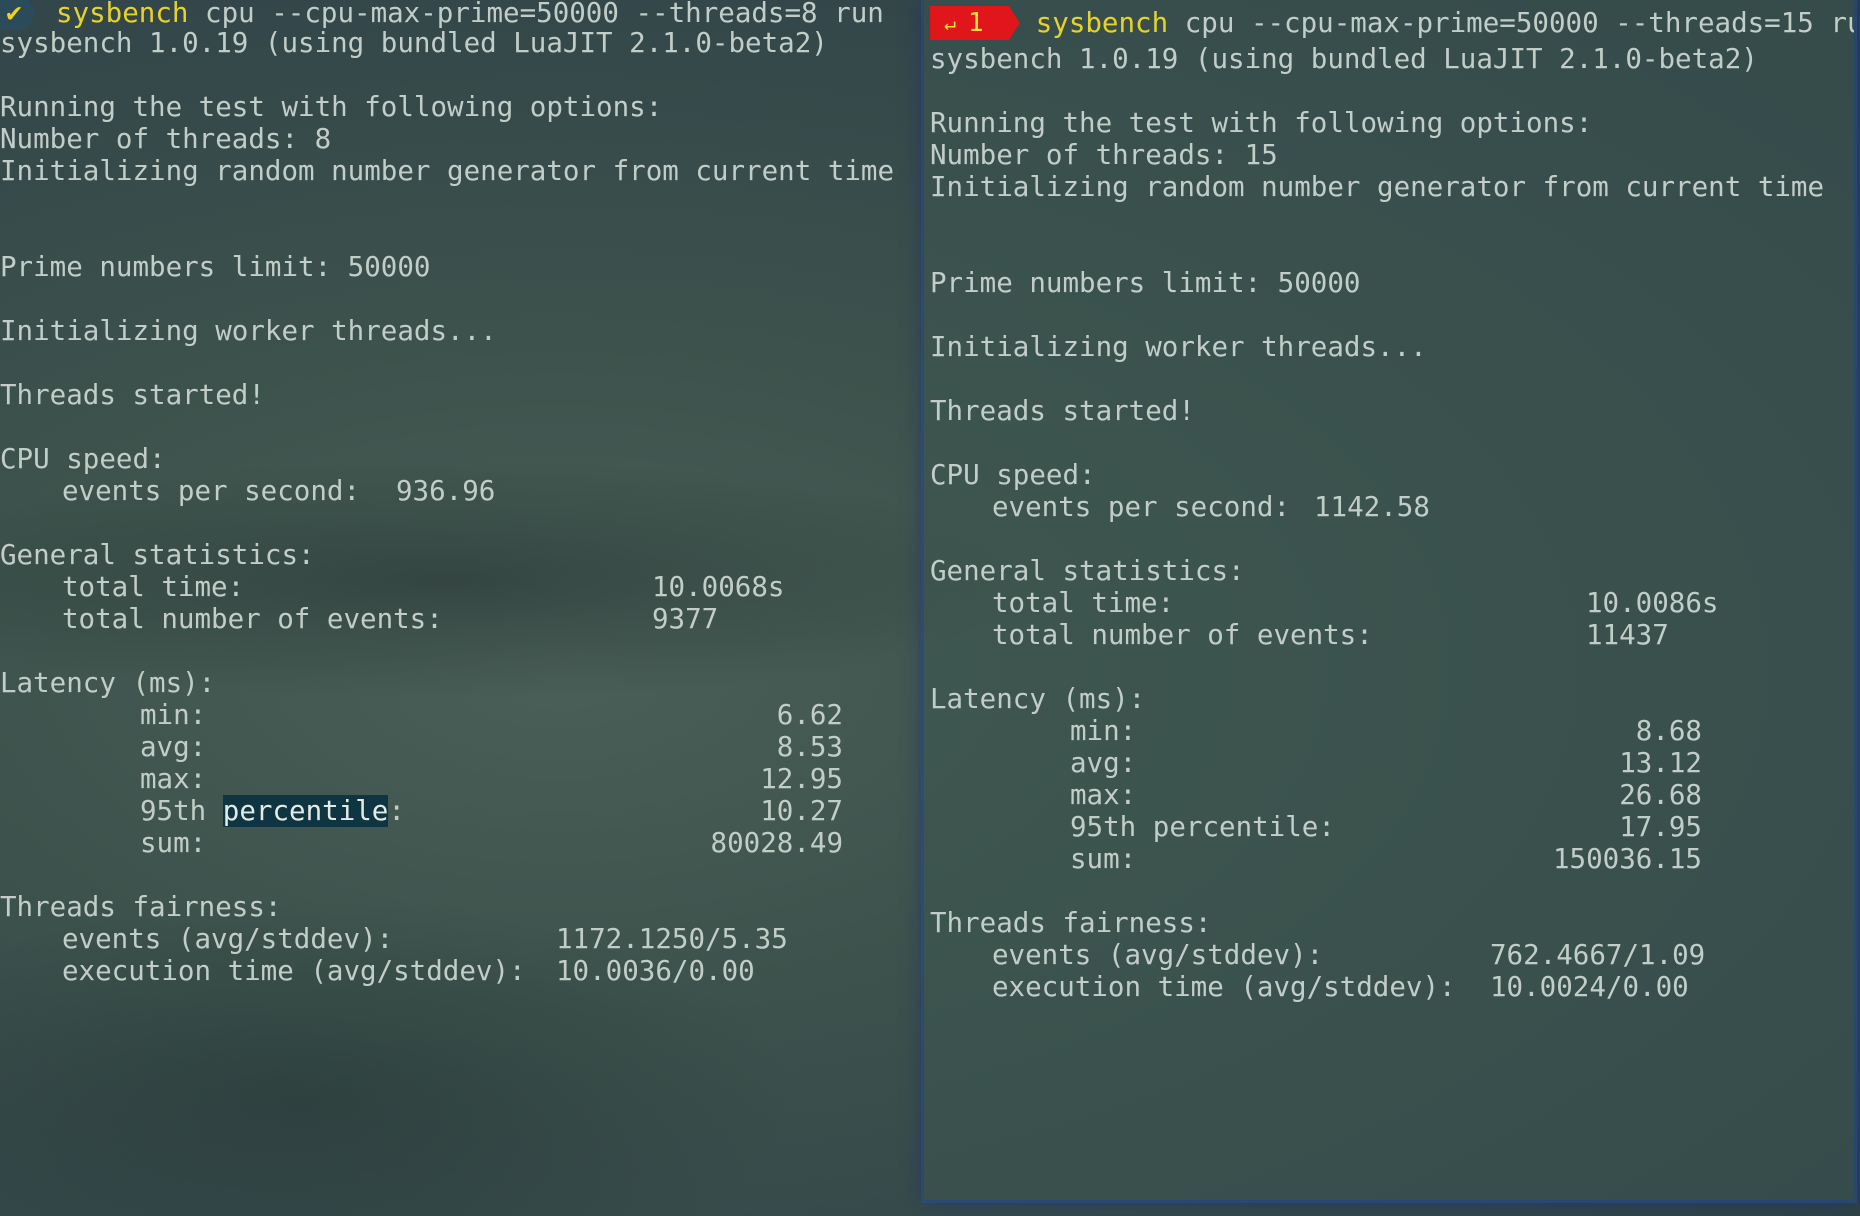  Describe the element at coordinates (181, 811) in the screenshot. I see `p95-prefix: 95th` at that location.